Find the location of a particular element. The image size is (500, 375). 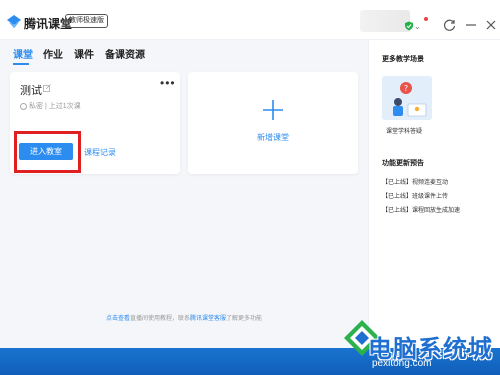

privacy-icon is located at coordinates (23, 106).